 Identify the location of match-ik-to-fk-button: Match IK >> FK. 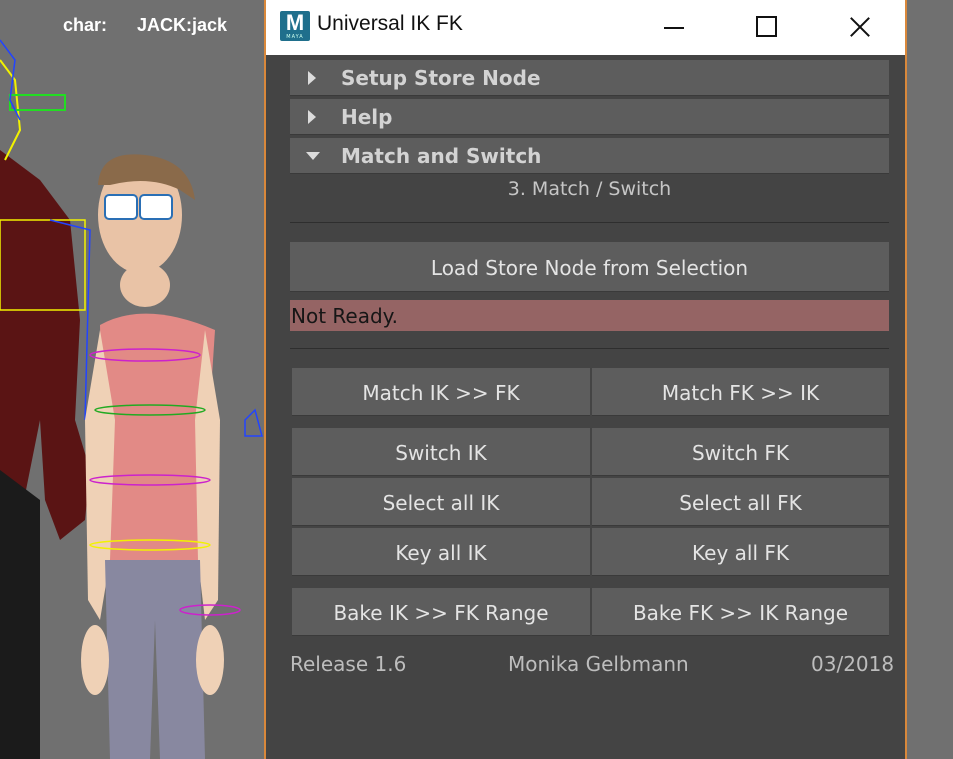
(441, 392).